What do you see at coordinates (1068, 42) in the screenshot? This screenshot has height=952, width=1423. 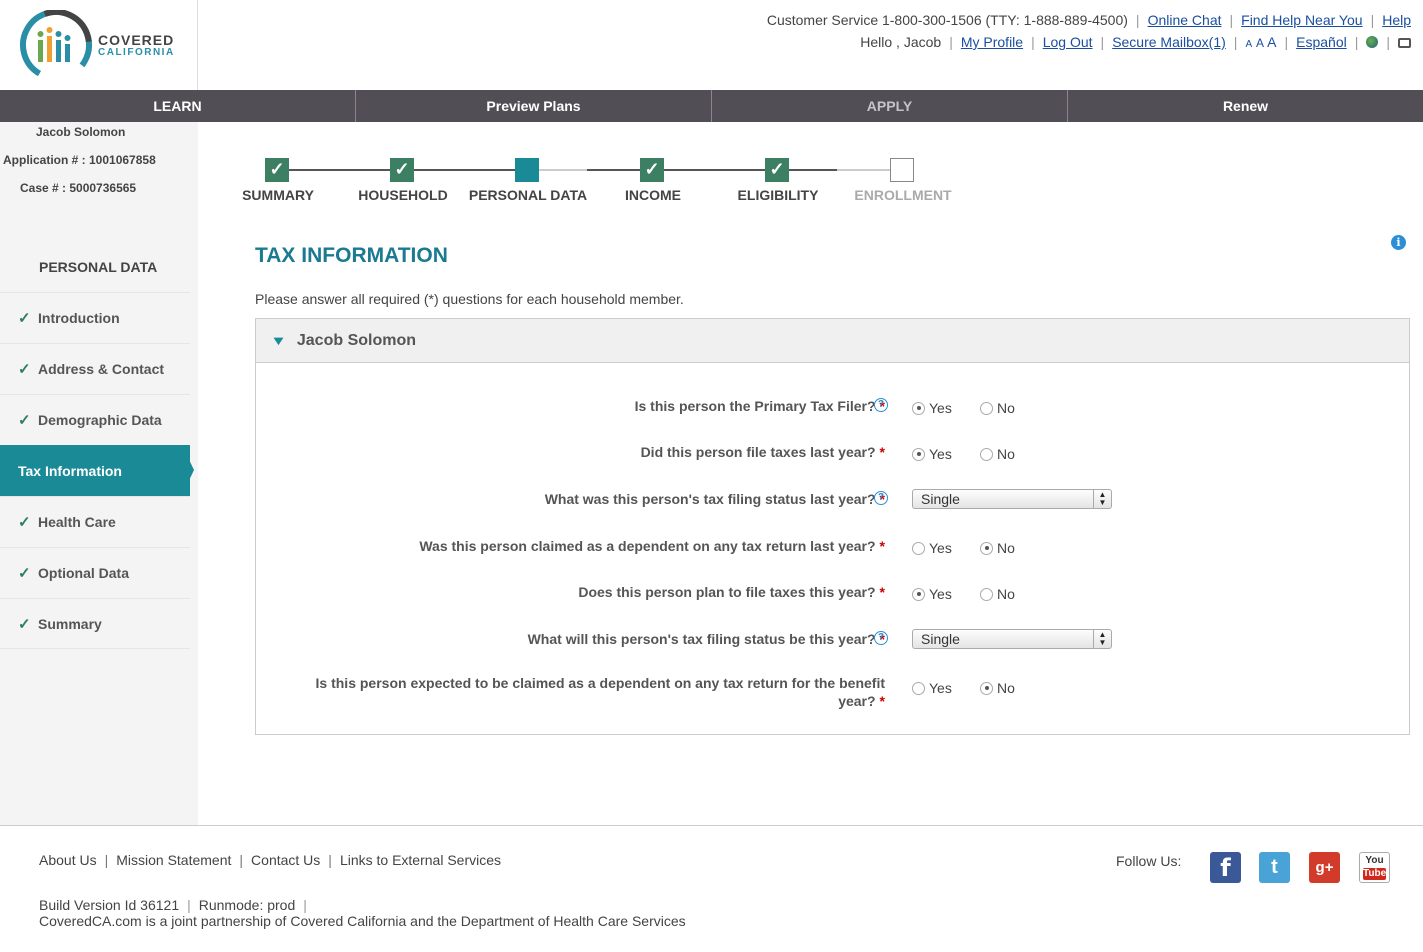 I see `log-out-link: Log Out` at bounding box center [1068, 42].